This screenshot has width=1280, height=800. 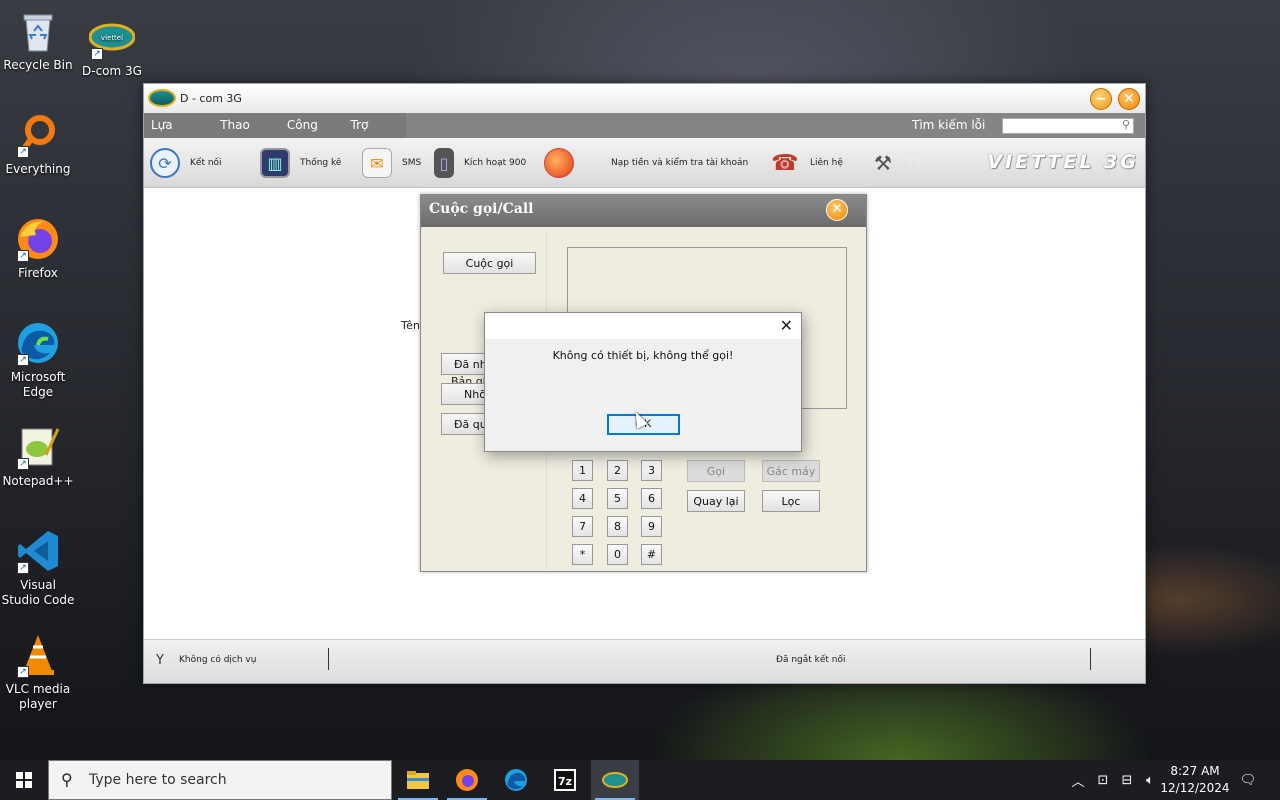 I want to click on error-search-input: ⚲, so click(x=1068, y=126).